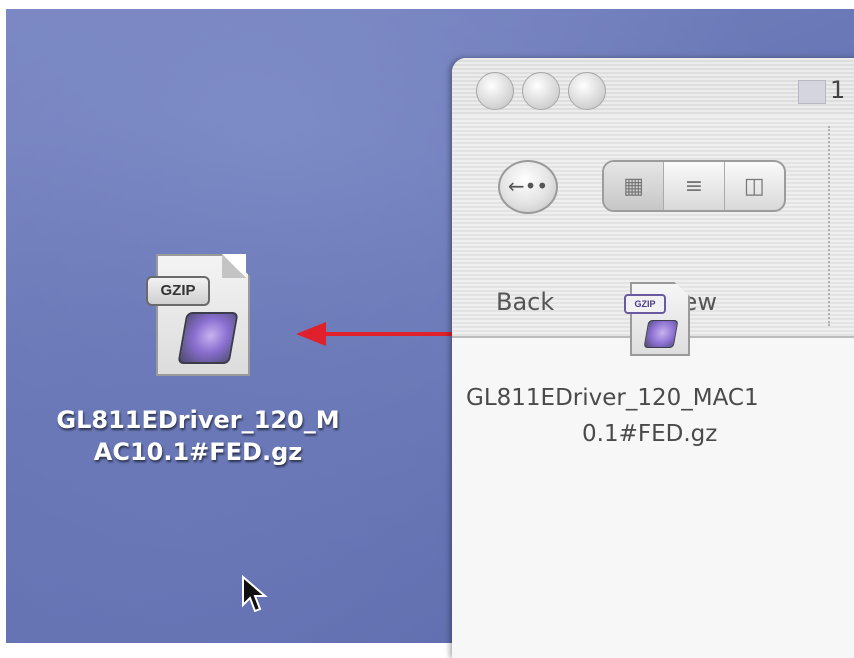 Image resolution: width=854 pixels, height=658 pixels. I want to click on icon-view-button: ▦, so click(634, 186).